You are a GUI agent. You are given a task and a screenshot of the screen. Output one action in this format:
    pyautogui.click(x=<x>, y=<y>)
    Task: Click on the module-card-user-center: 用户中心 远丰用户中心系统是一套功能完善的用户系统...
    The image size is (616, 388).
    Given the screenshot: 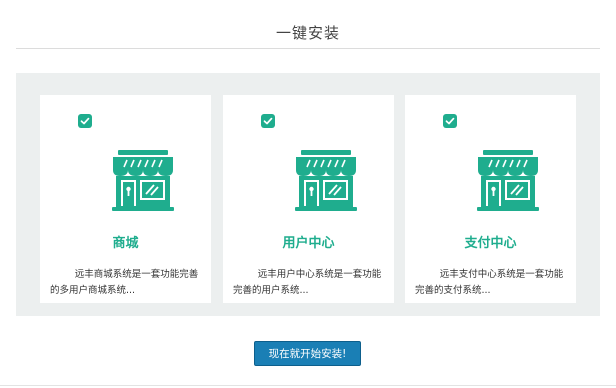 What is the action you would take?
    pyautogui.click(x=308, y=199)
    